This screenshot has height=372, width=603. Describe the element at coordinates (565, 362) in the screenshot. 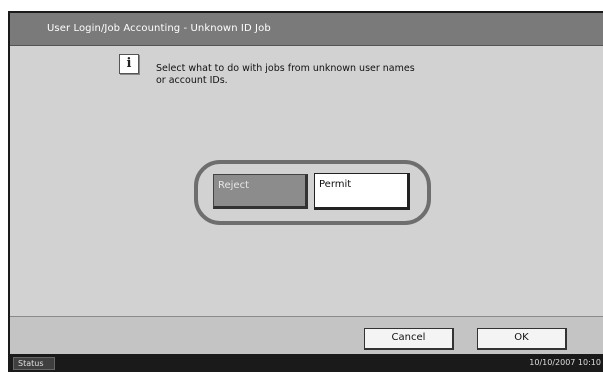

I see `date-time: 10/10/2007 10:10` at that location.